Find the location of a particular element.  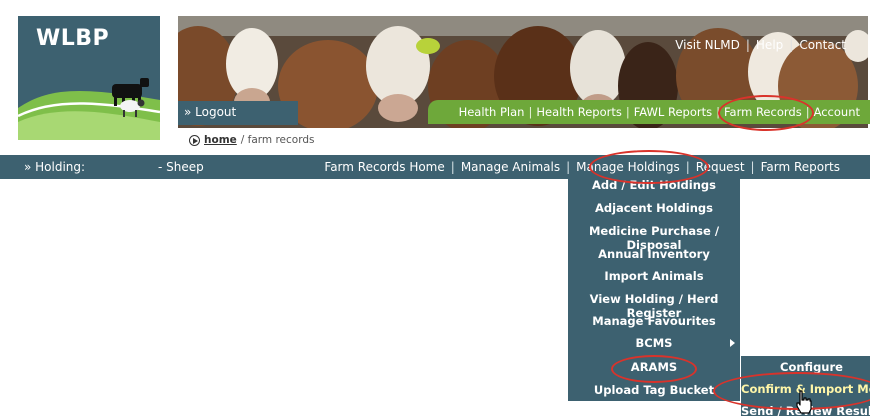

menu-item-annual-inventory: Annual Inventory is located at coordinates (654, 254).